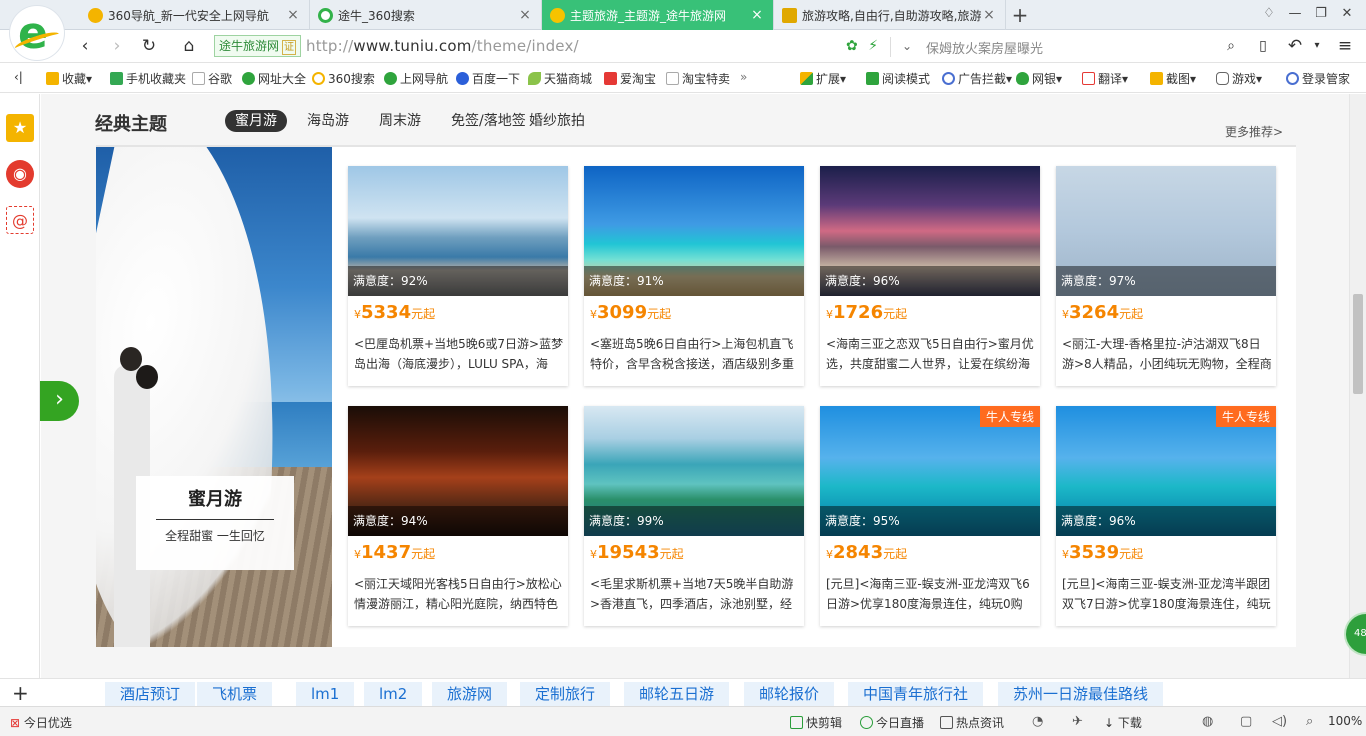 This screenshot has width=1366, height=736. What do you see at coordinates (256, 121) in the screenshot?
I see `tab-honeymoon: 蜜月游` at bounding box center [256, 121].